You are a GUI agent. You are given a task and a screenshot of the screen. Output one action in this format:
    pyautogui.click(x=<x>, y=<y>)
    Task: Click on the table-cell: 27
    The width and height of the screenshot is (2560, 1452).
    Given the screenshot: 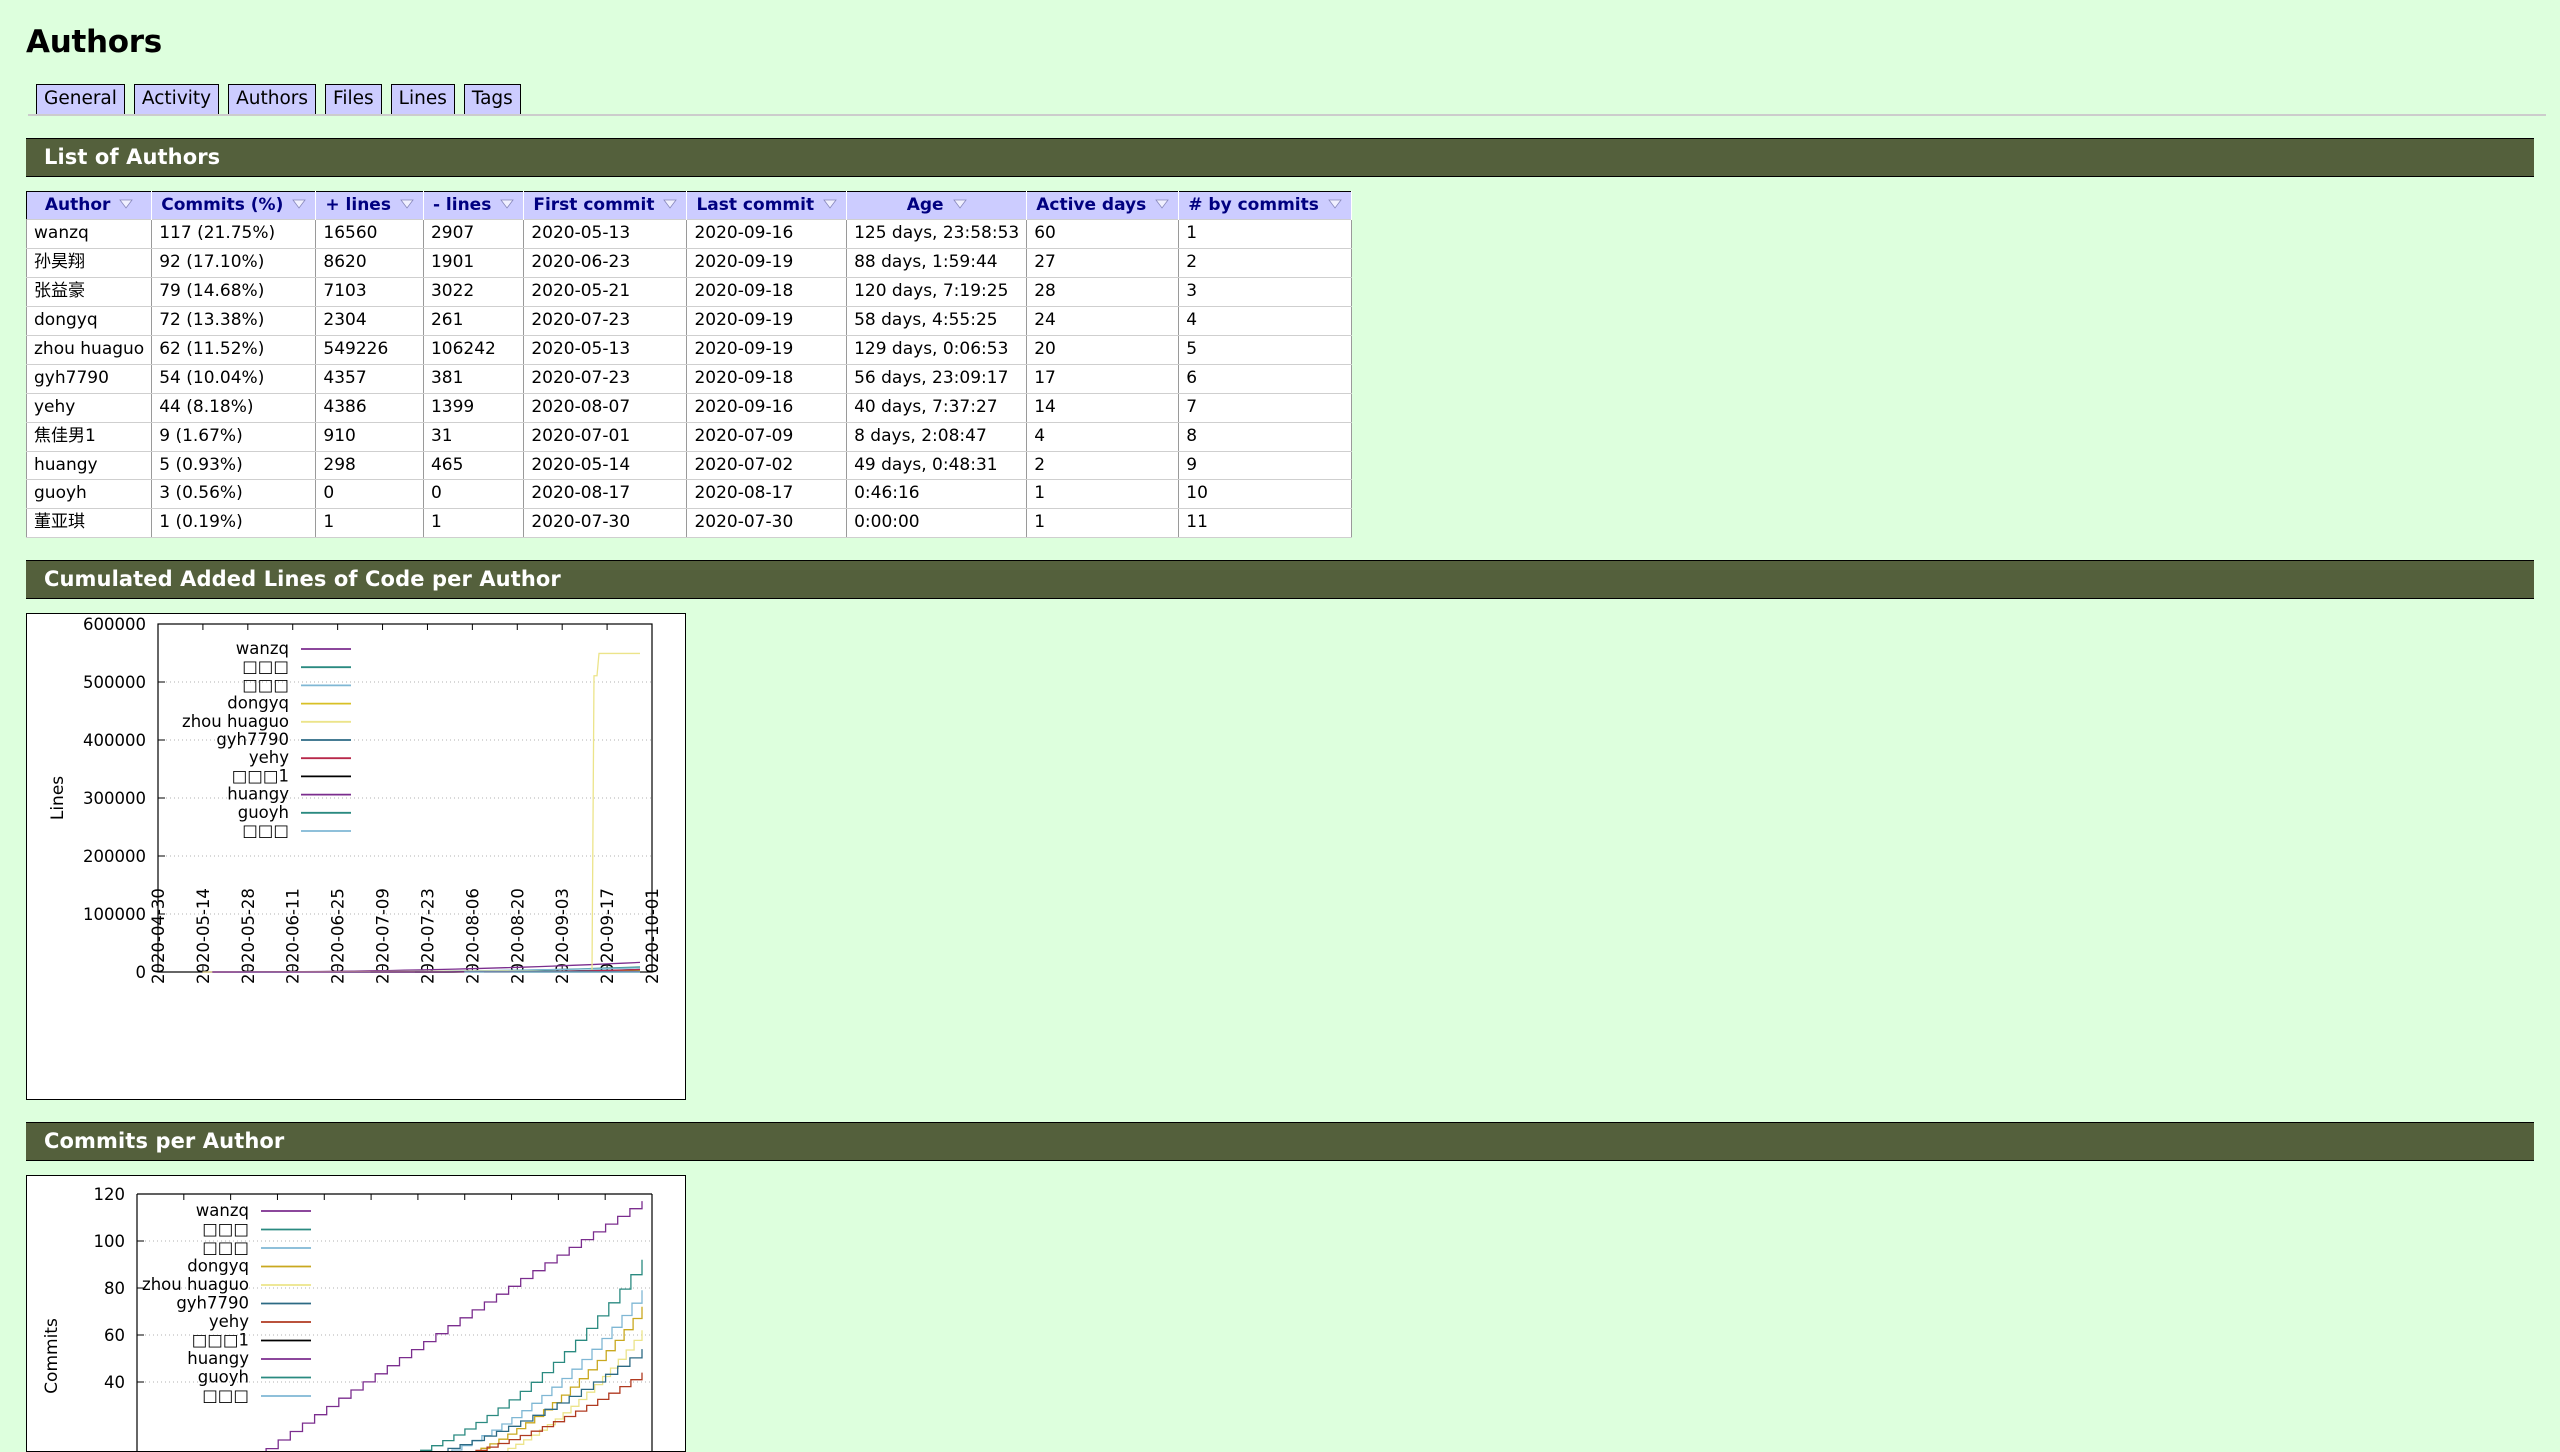 What is the action you would take?
    pyautogui.click(x=1103, y=262)
    